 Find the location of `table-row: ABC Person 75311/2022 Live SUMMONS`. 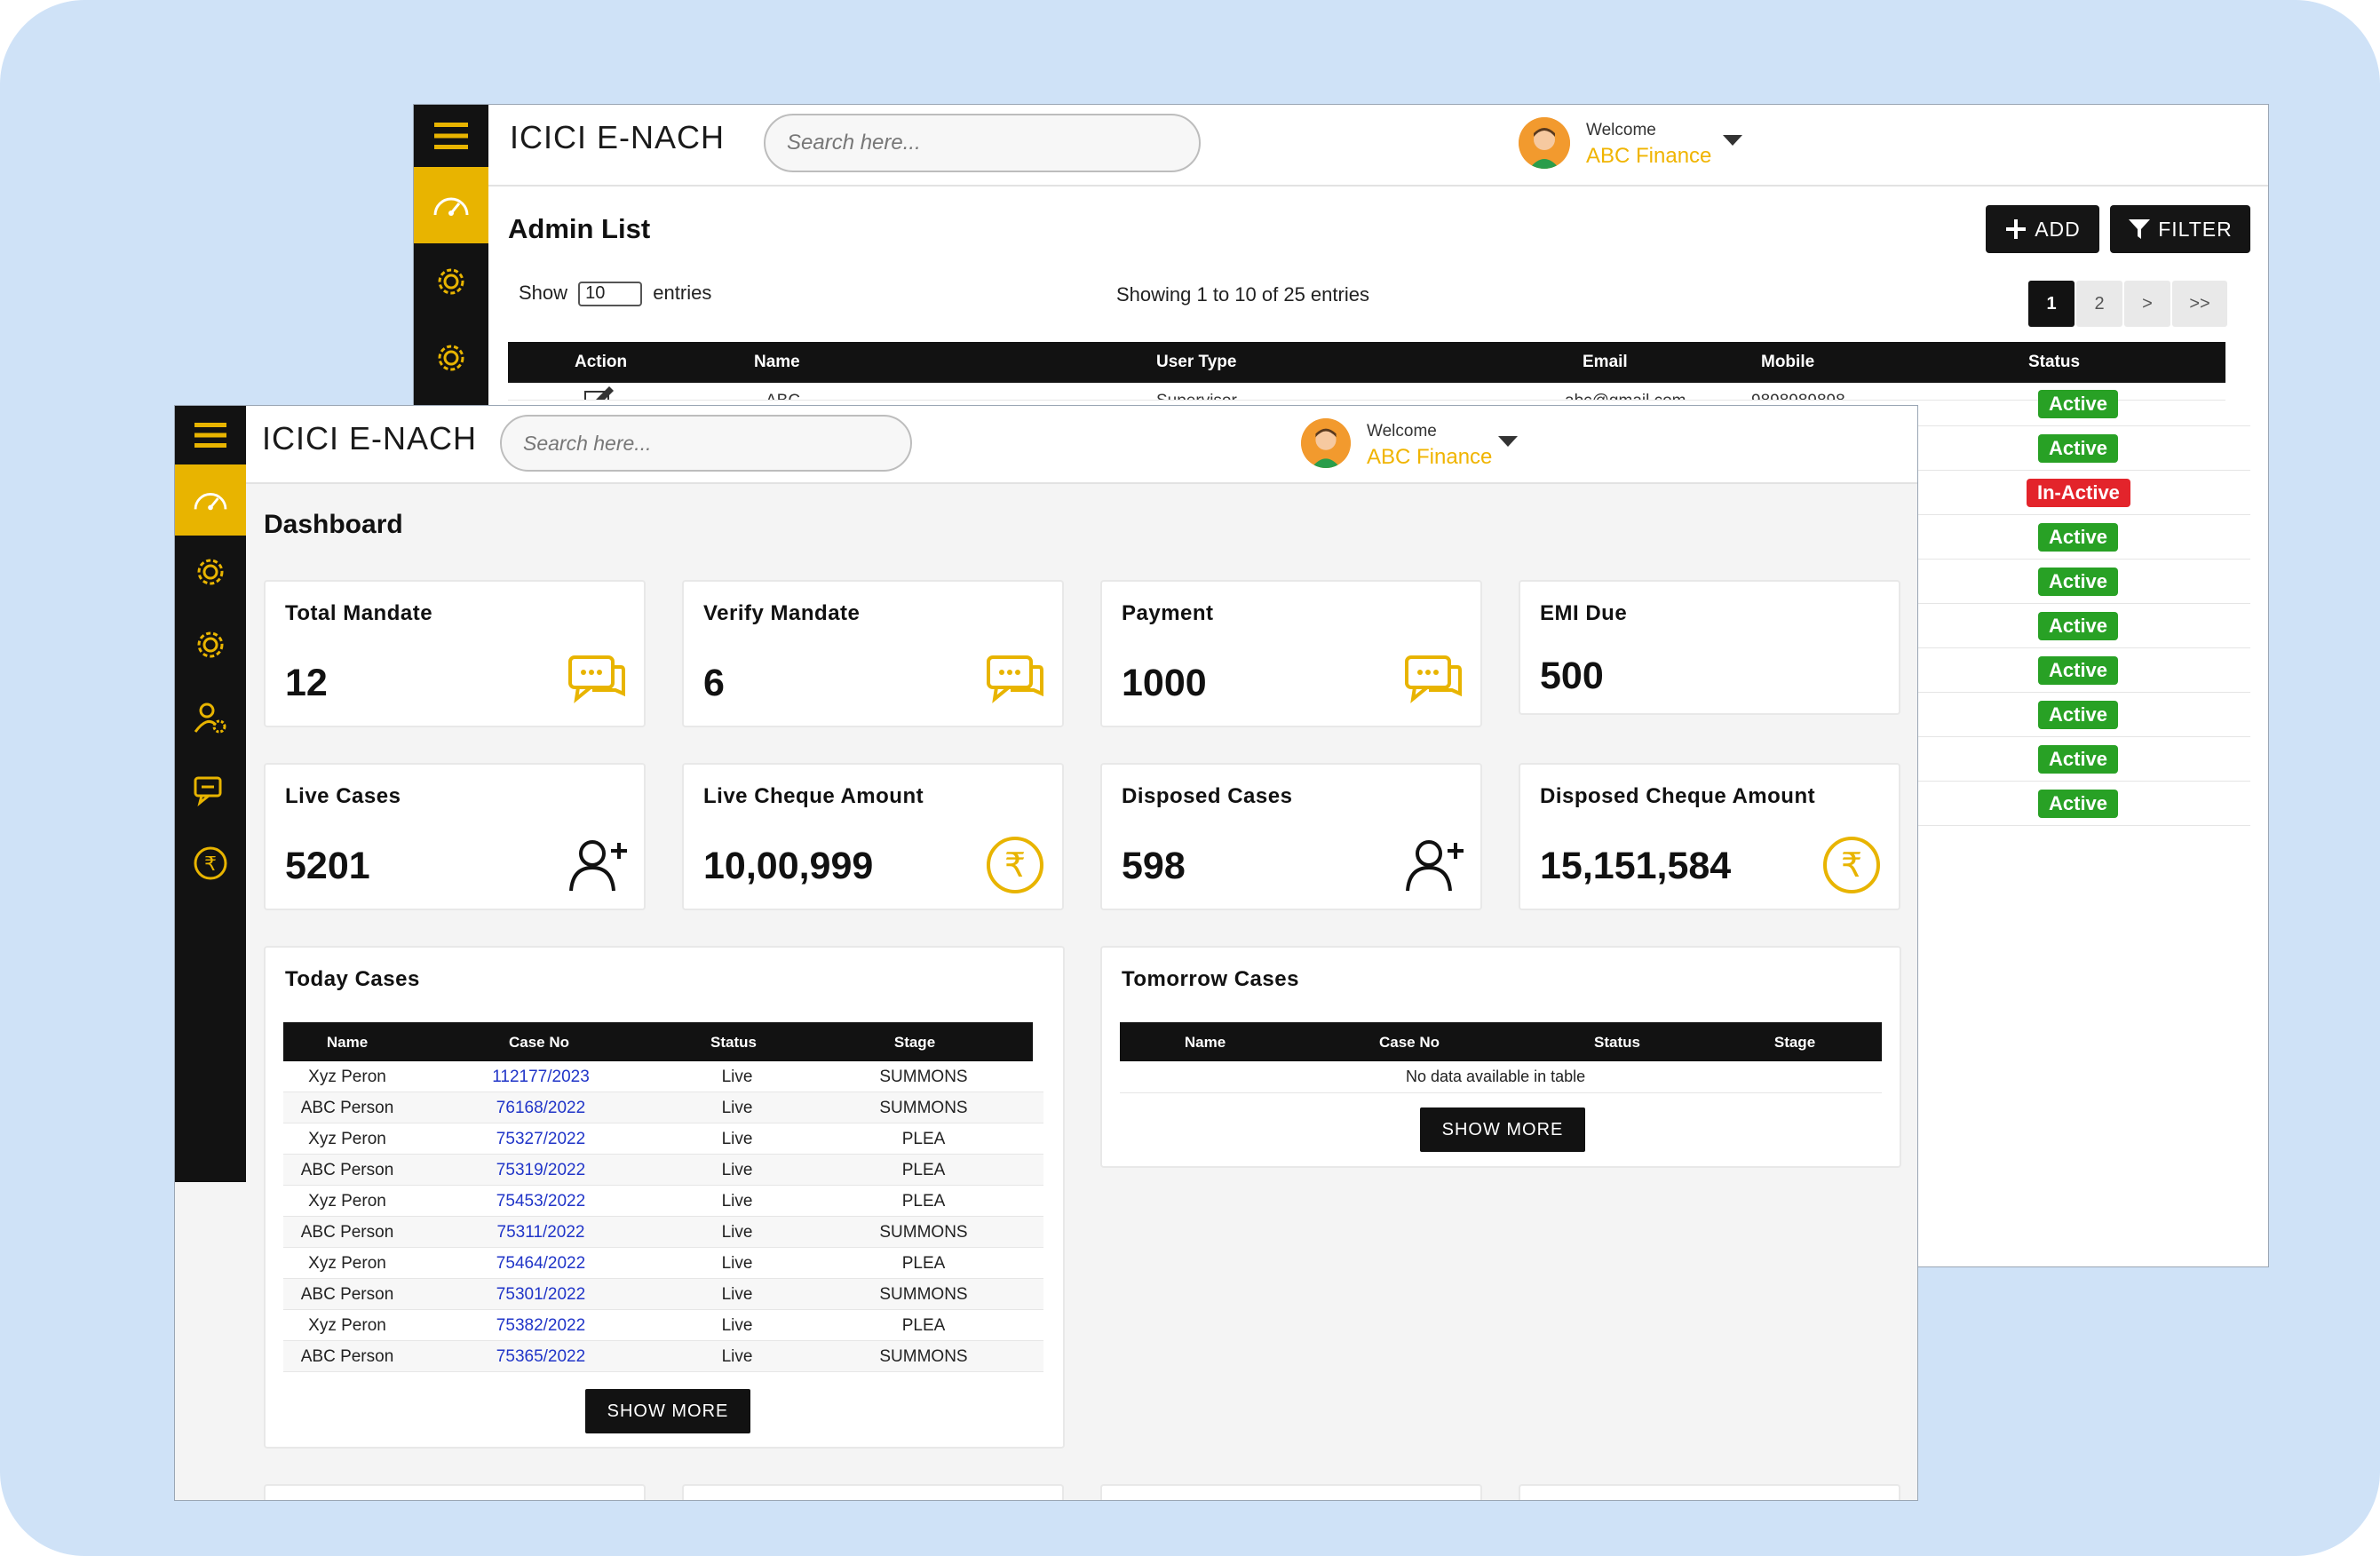

table-row: ABC Person 75311/2022 Live SUMMONS is located at coordinates (663, 1233).